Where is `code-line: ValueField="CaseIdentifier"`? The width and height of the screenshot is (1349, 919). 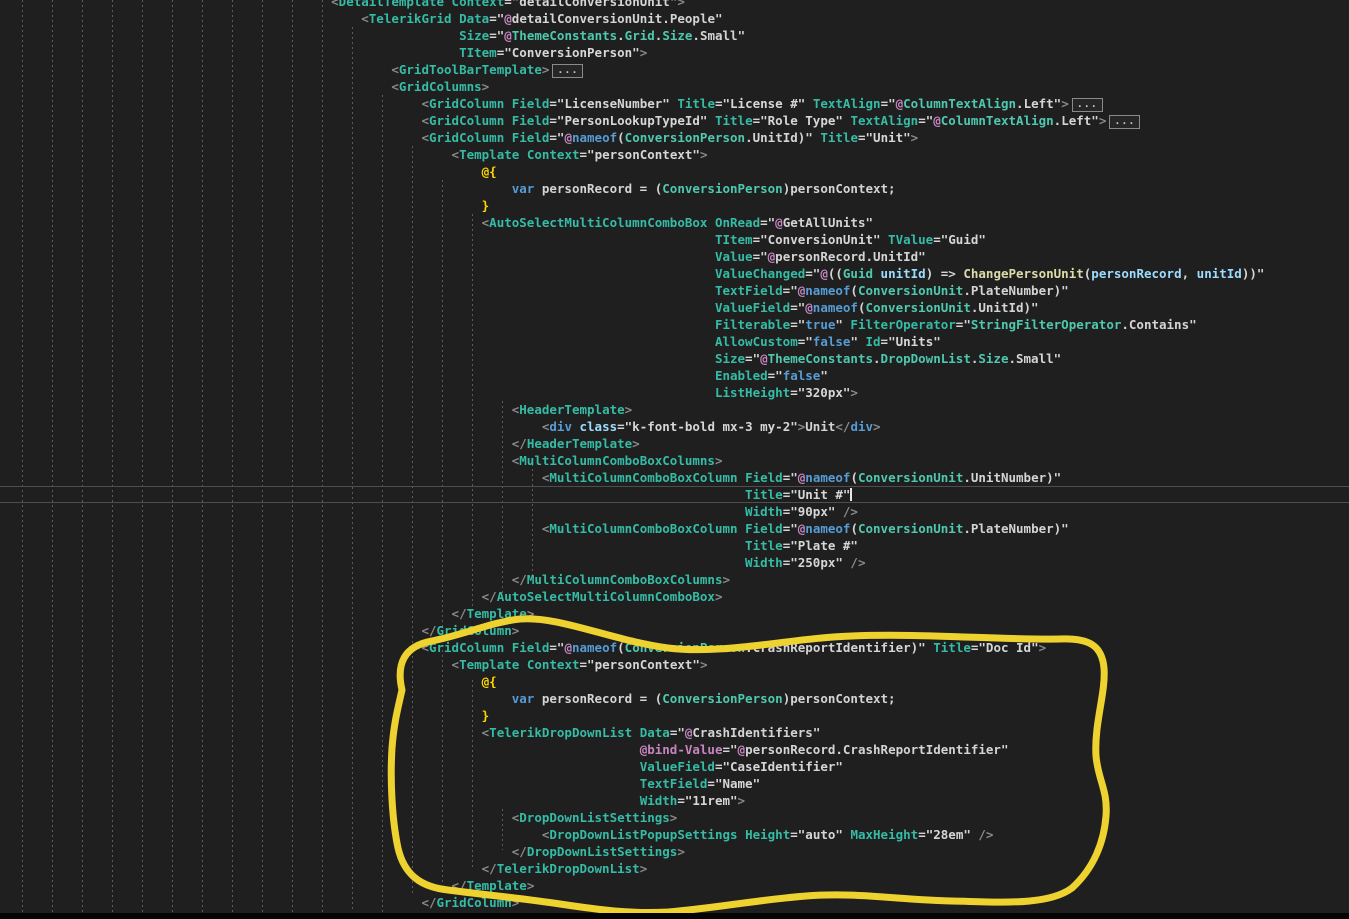 code-line: ValueField="CaseIdentifier" is located at coordinates (674, 766).